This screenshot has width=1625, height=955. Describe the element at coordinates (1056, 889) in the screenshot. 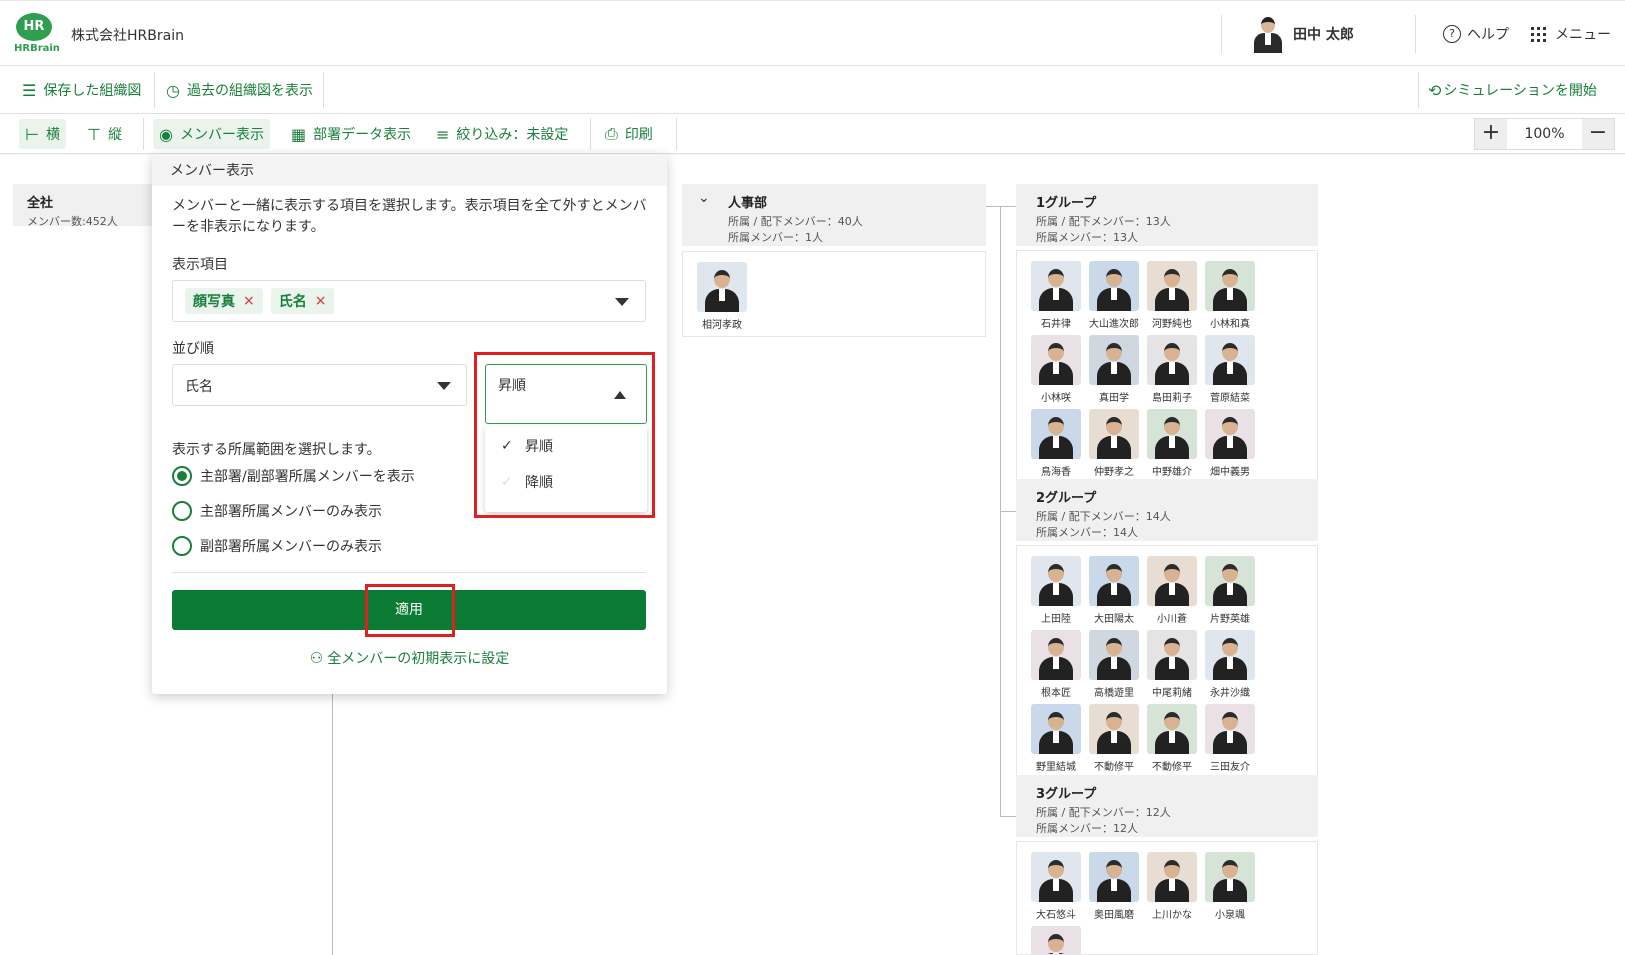

I see `member-card: 大石悠斗` at that location.